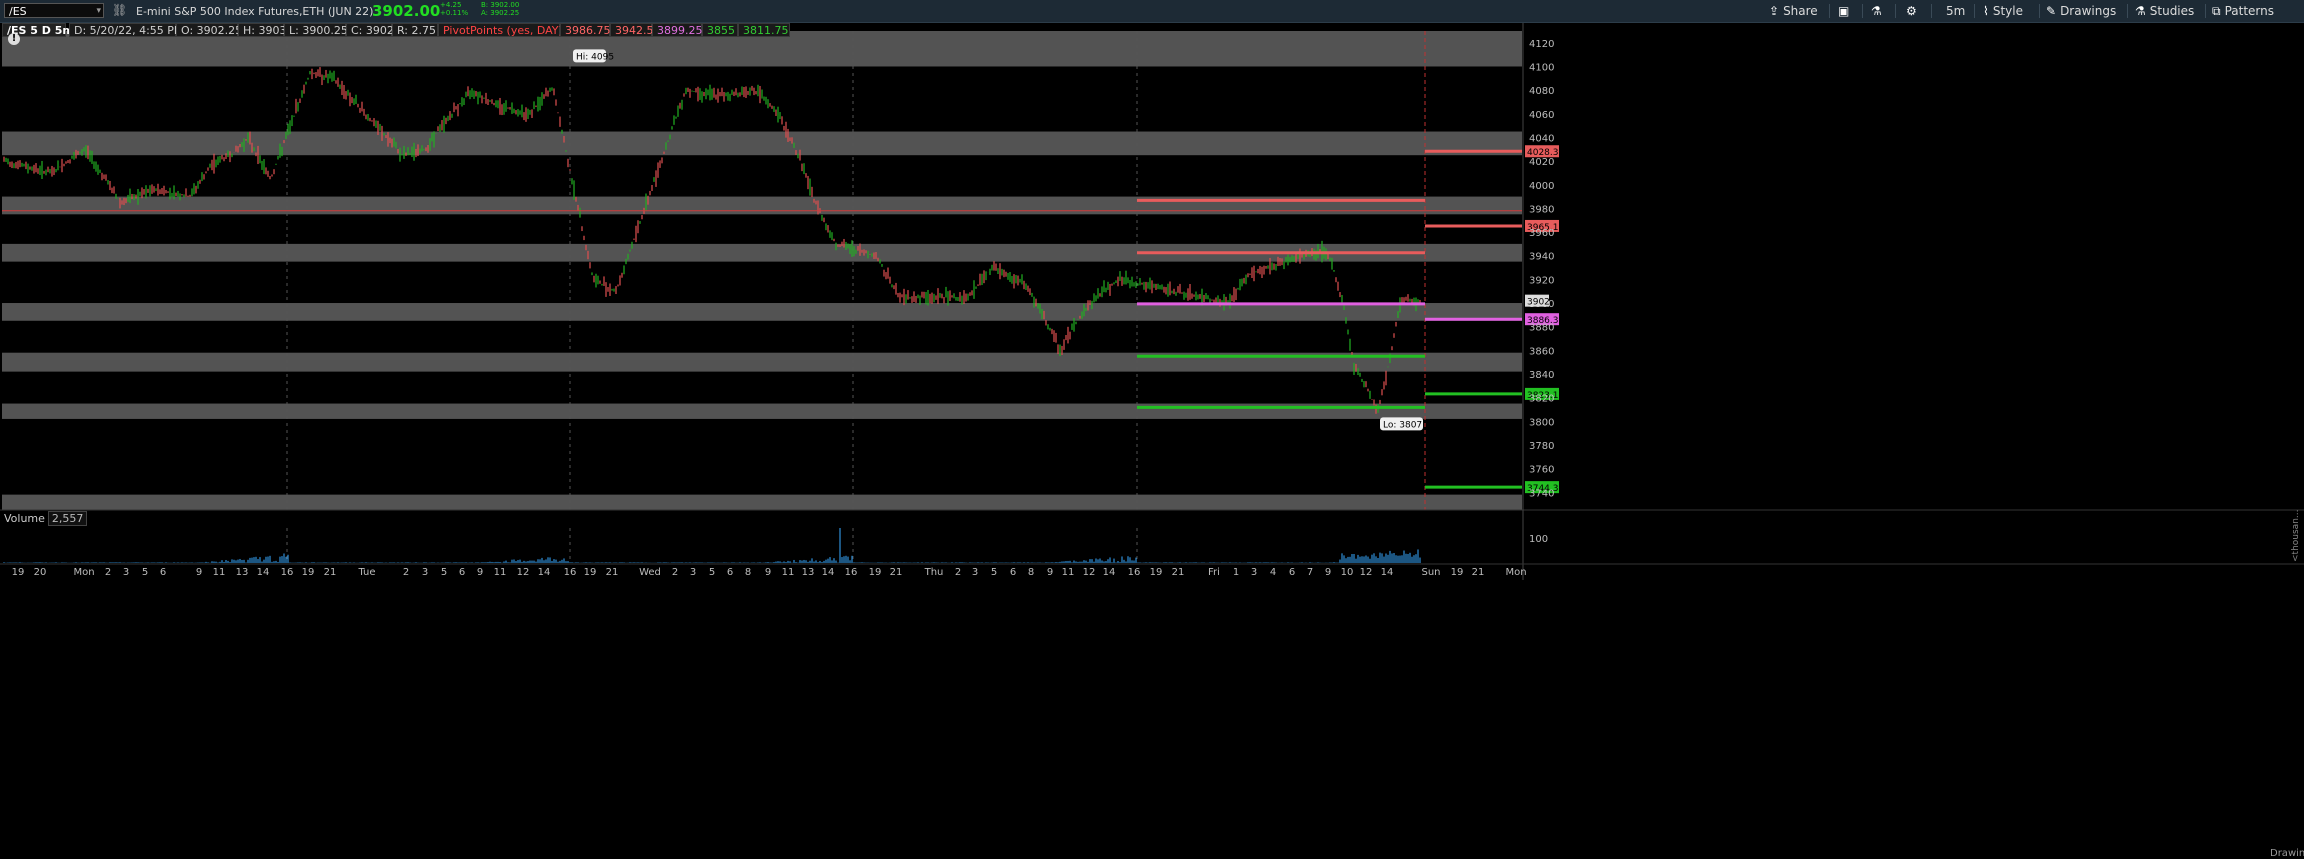  I want to click on gear-icon: ⚙, so click(1911, 11).